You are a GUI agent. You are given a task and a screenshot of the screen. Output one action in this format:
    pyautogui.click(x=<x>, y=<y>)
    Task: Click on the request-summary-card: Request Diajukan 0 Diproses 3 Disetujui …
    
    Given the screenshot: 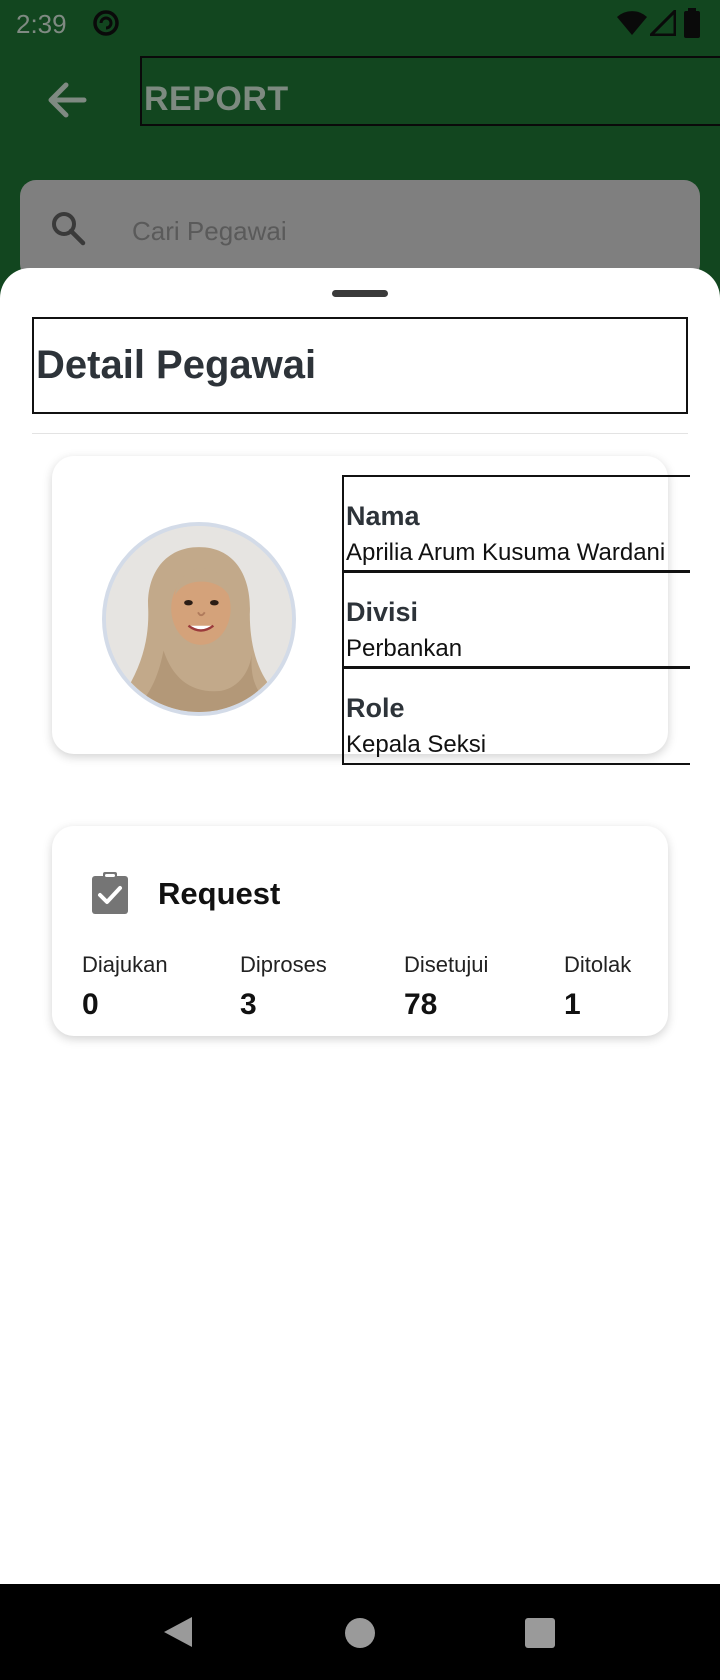 What is the action you would take?
    pyautogui.click(x=360, y=931)
    